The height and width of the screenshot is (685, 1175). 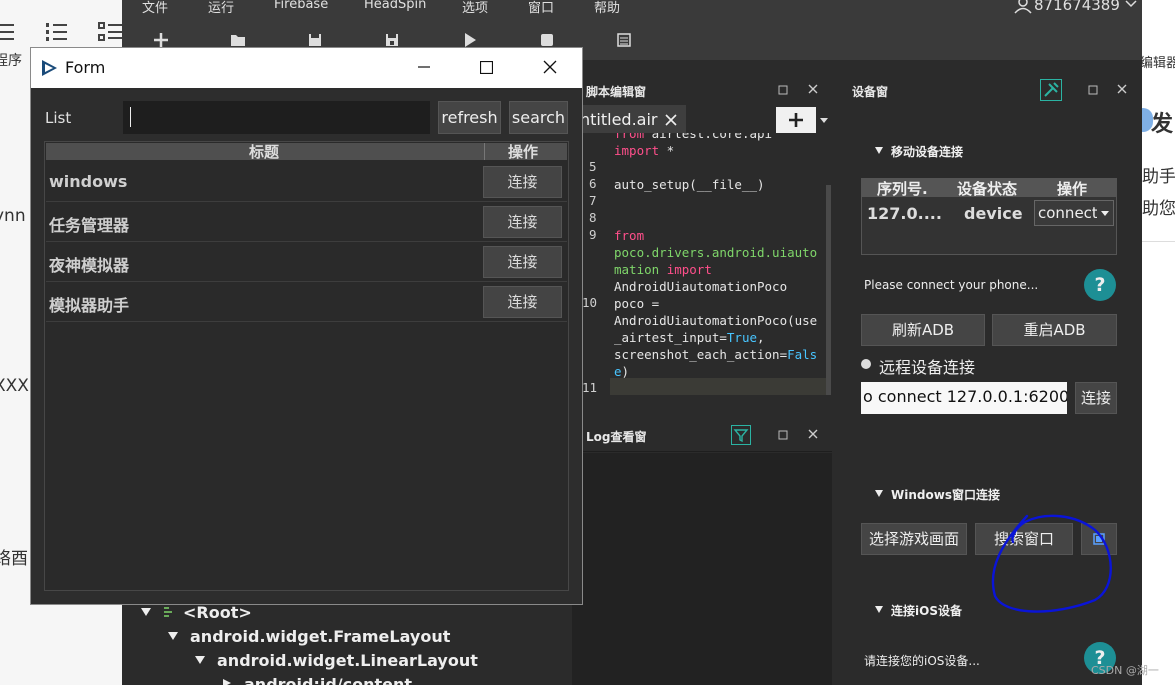 What do you see at coordinates (866, 364) in the screenshot?
I see `radio-icon` at bounding box center [866, 364].